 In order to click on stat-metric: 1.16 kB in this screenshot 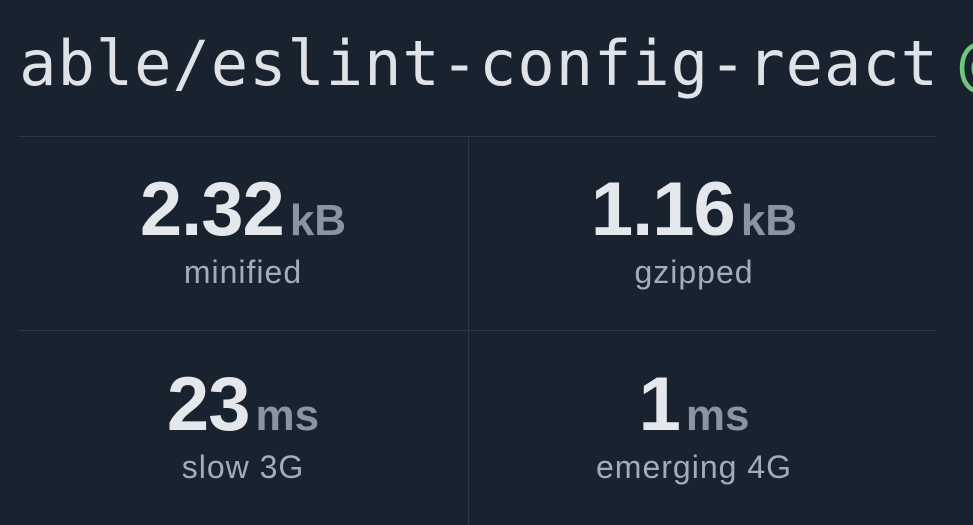, I will do `click(694, 209)`.